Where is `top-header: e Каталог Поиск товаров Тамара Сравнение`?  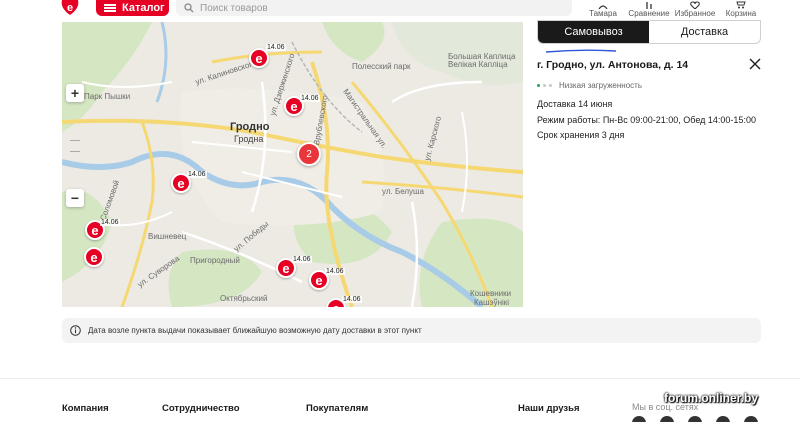
top-header: e Каталог Поиск товаров Тамара Сравнение is located at coordinates (400, 11).